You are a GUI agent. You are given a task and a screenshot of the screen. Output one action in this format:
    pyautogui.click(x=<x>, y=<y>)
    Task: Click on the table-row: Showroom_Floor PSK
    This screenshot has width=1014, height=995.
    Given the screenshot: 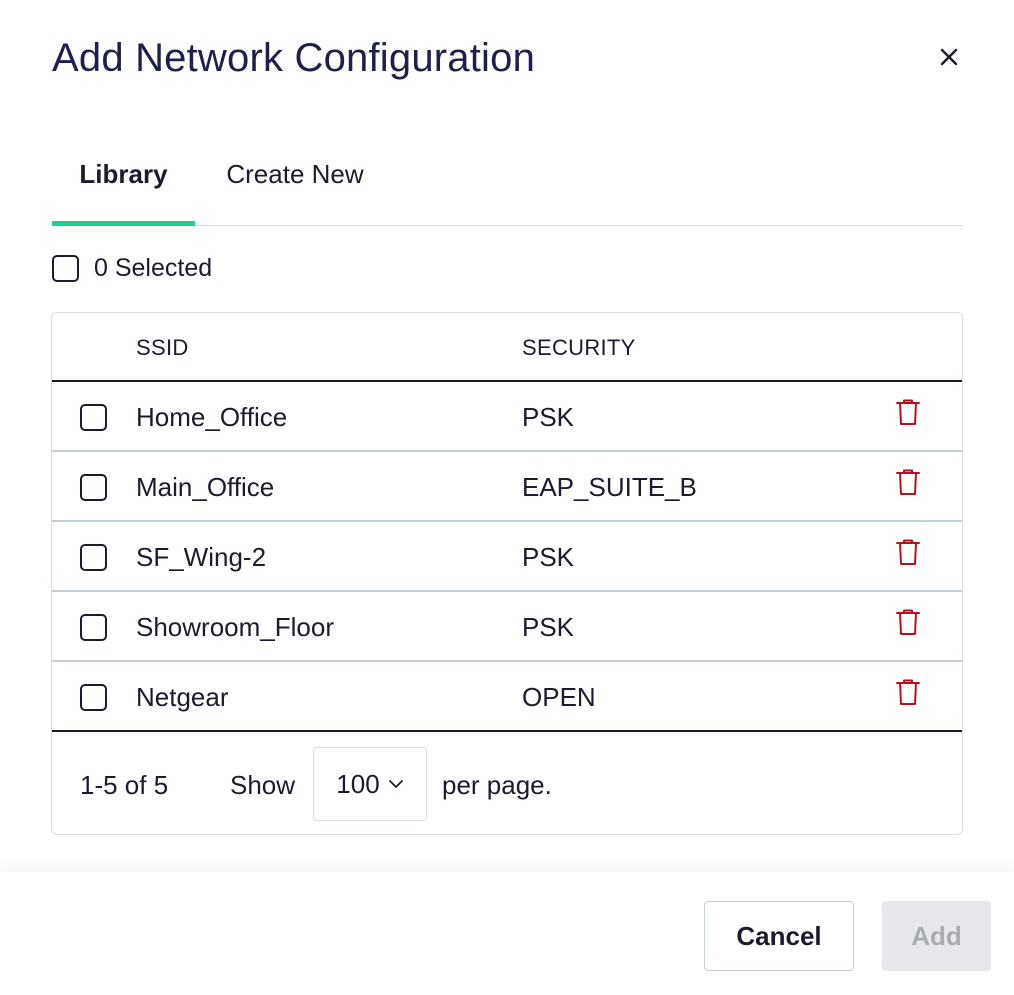 What is the action you would take?
    pyautogui.click(x=507, y=627)
    